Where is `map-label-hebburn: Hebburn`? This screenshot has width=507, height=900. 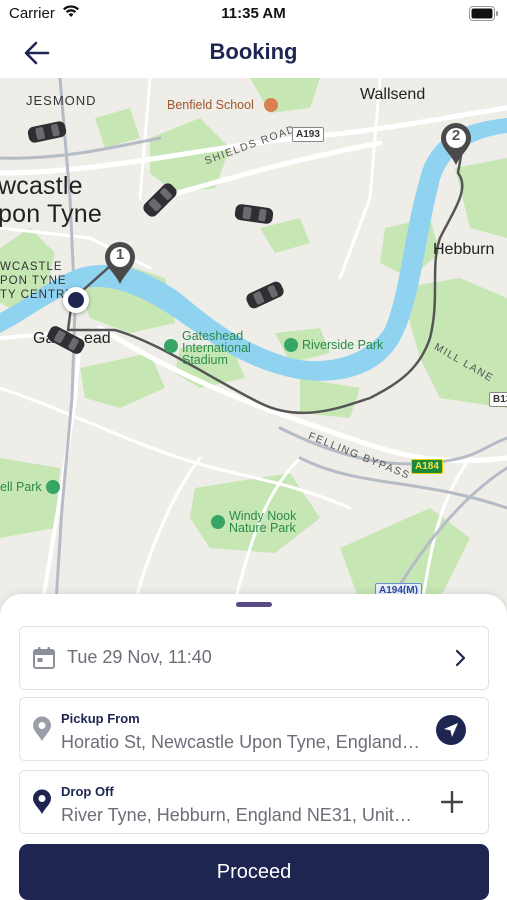
map-label-hebburn: Hebburn is located at coordinates (464, 249).